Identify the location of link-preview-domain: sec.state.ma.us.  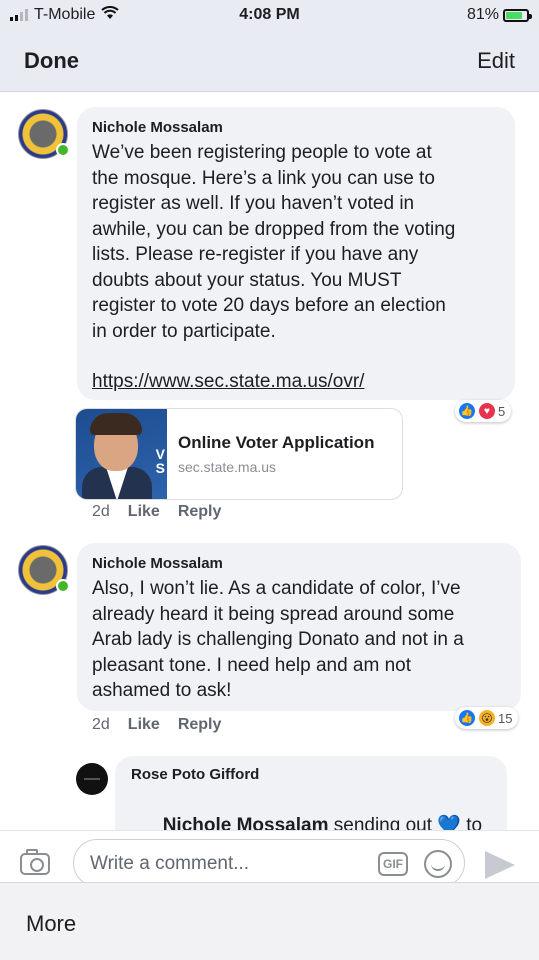
(227, 467).